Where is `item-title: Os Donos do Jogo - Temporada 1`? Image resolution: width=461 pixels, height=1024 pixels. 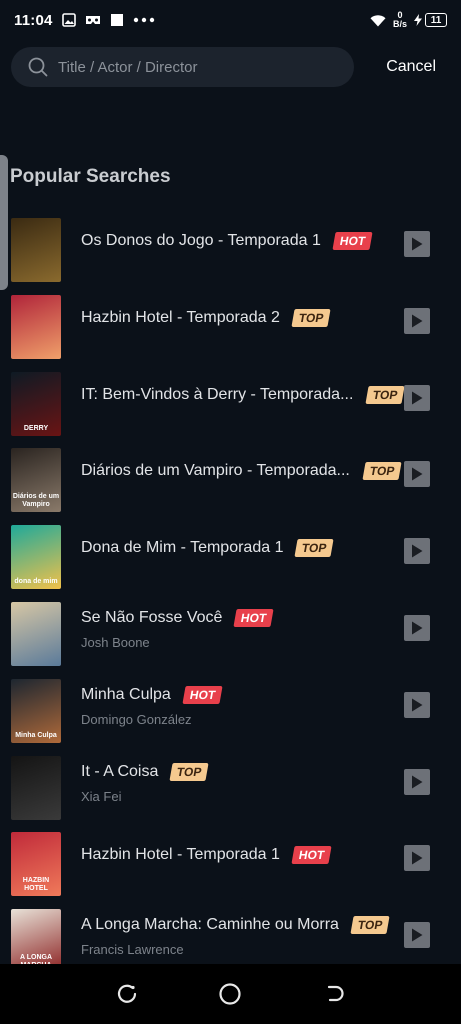 item-title: Os Donos do Jogo - Temporada 1 is located at coordinates (201, 241).